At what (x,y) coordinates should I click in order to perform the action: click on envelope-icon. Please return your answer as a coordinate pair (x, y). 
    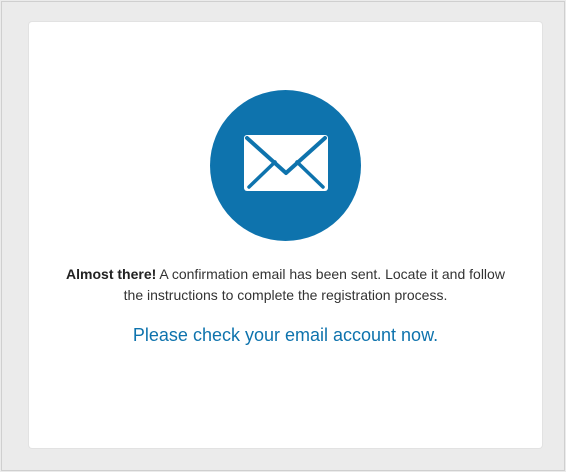
    Looking at the image, I should click on (285, 165).